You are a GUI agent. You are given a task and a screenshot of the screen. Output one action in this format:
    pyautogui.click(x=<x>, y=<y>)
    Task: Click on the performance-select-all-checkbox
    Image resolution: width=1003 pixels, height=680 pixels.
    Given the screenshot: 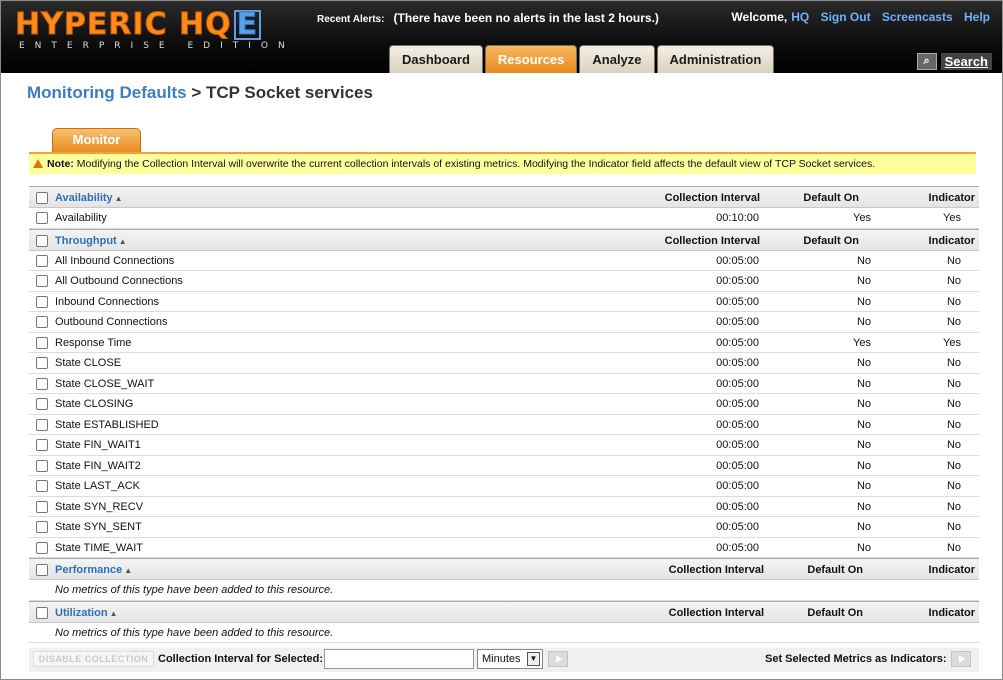 What is the action you would take?
    pyautogui.click(x=42, y=570)
    